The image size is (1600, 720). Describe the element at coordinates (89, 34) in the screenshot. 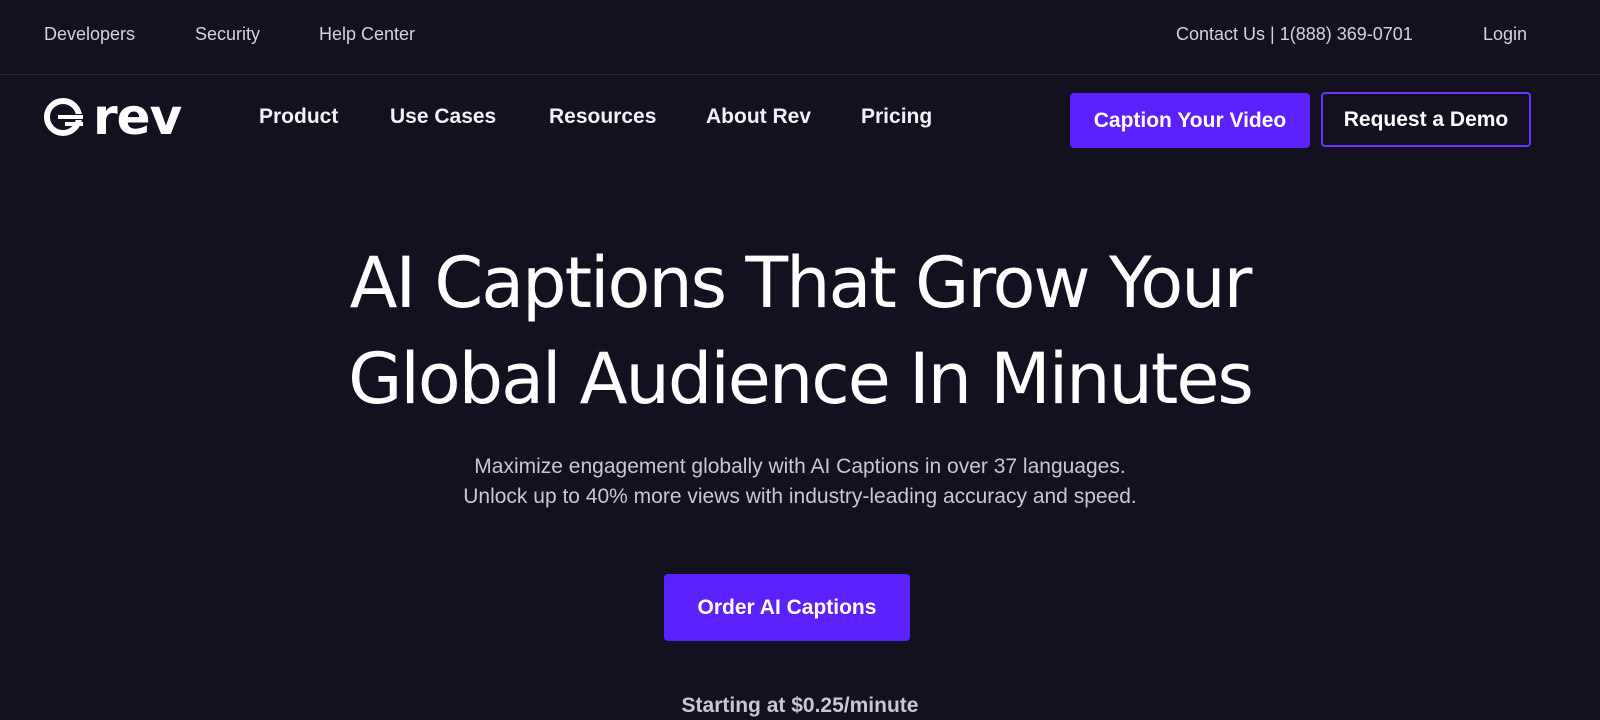

I see `developers-link: Developers` at that location.